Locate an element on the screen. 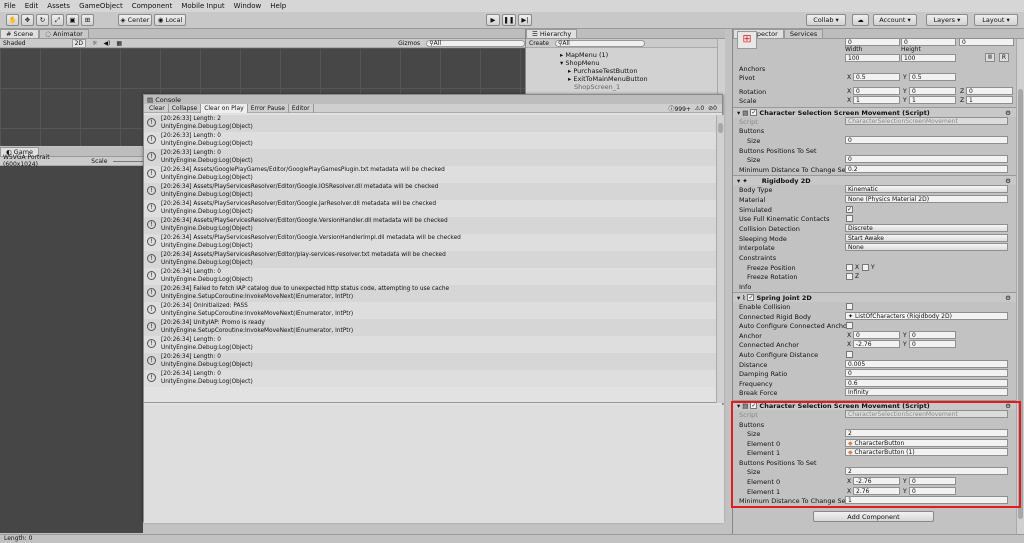  rotation-y-field: 0 is located at coordinates (932, 91).